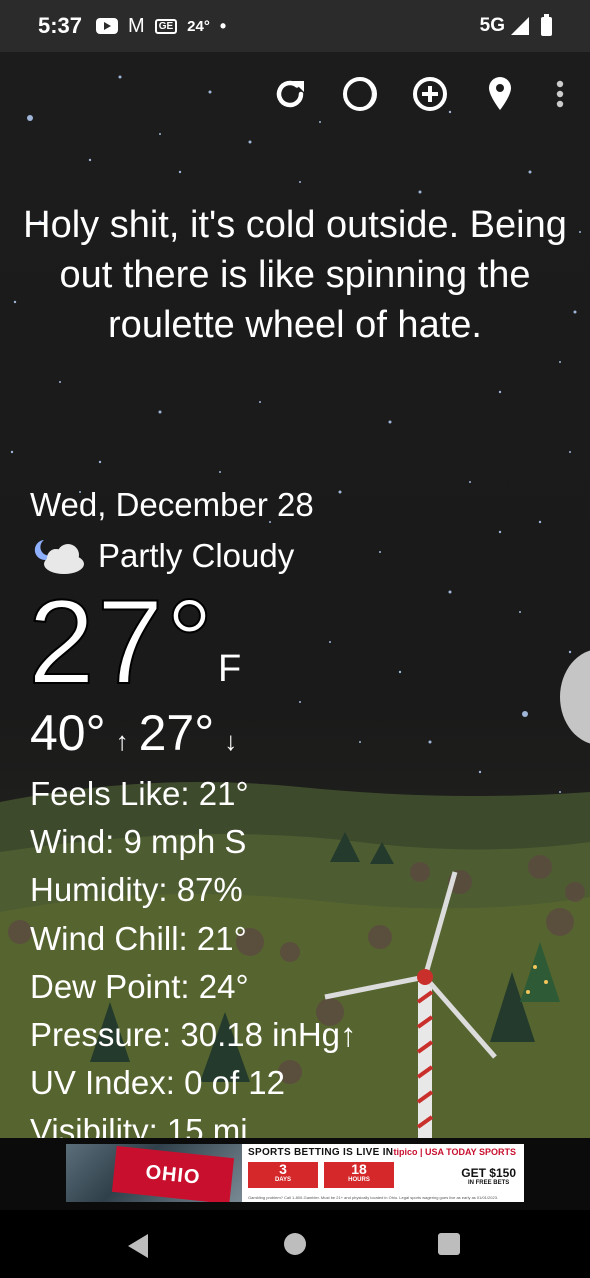  Describe the element at coordinates (60, 25) in the screenshot. I see `status-time: 5:37` at that location.